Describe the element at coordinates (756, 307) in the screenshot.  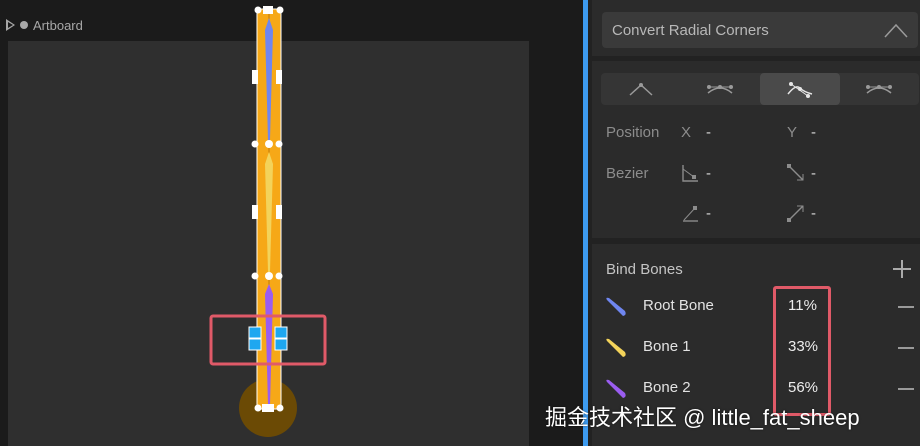
I see `bone-row-root: Root Bone 11%` at that location.